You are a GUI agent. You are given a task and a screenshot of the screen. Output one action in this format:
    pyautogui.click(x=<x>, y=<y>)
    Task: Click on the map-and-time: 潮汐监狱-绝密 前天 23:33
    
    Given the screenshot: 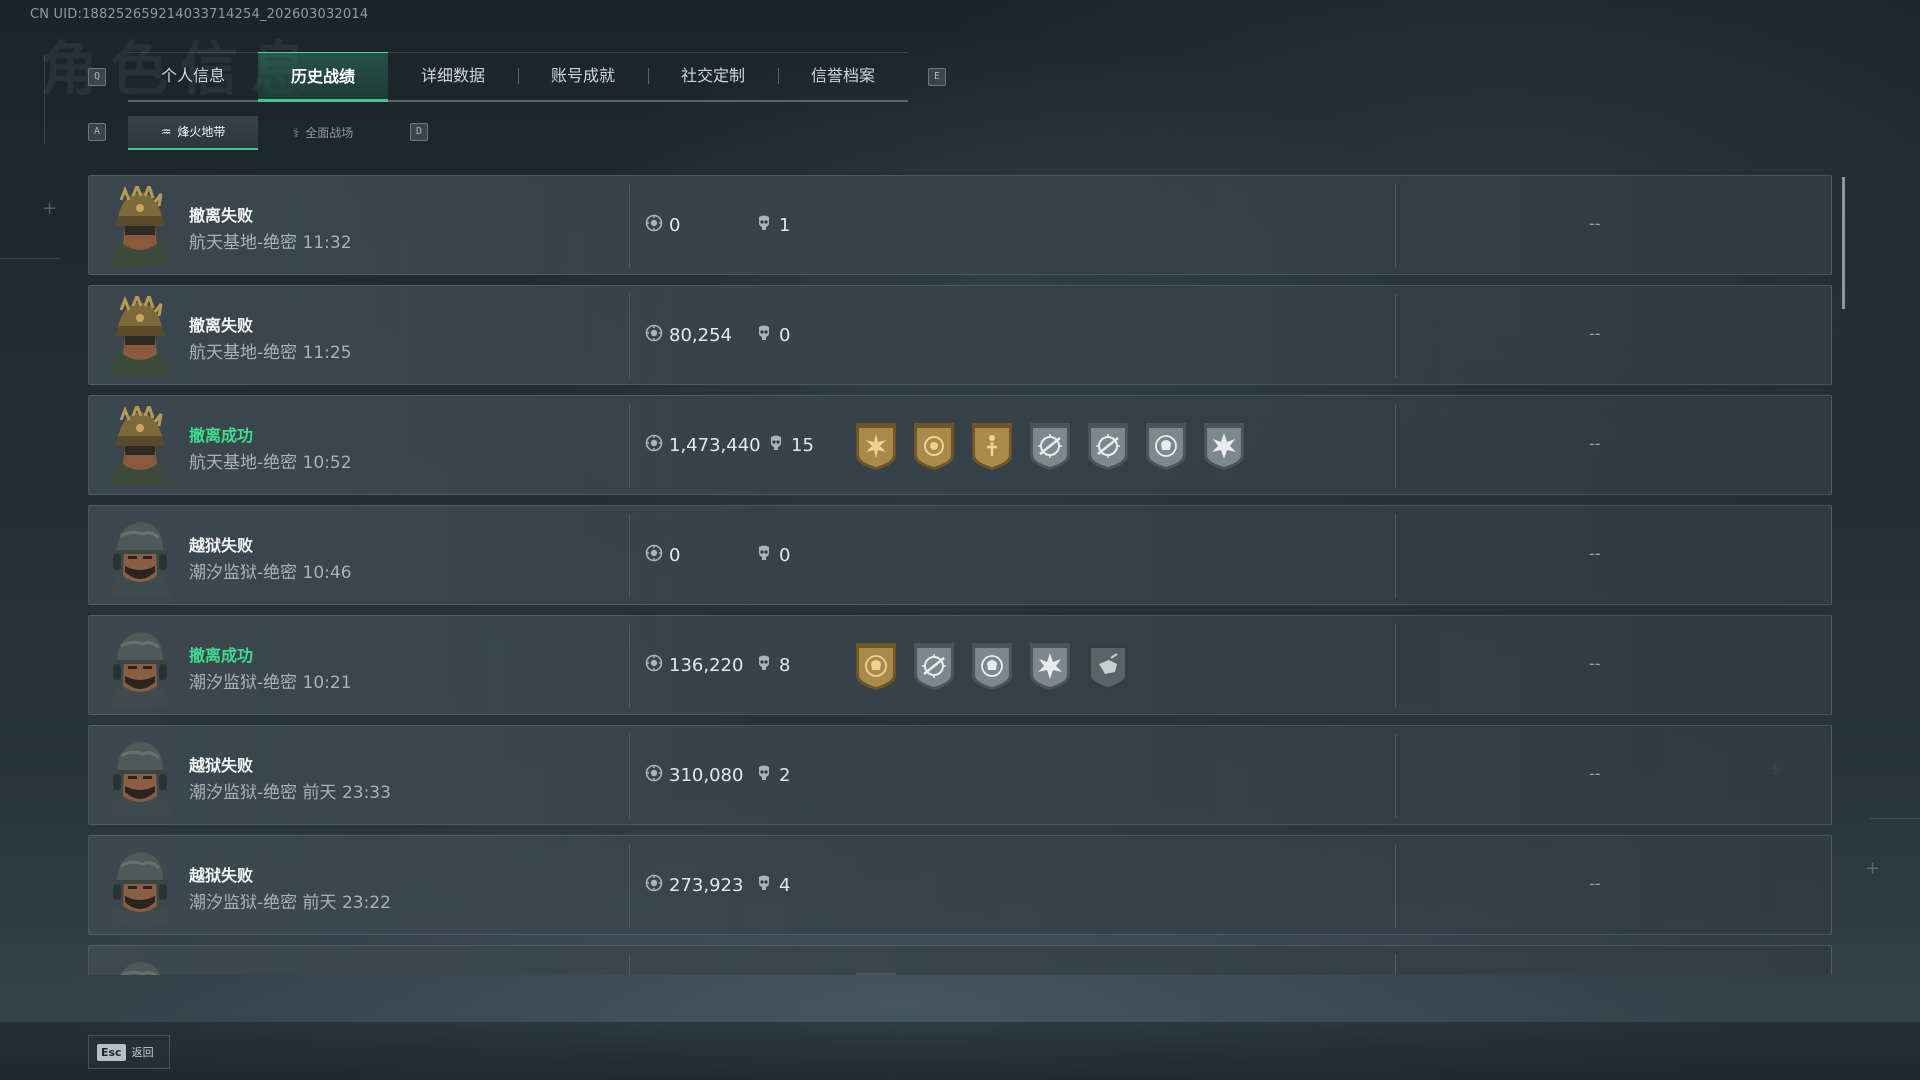 What is the action you would take?
    pyautogui.click(x=290, y=793)
    